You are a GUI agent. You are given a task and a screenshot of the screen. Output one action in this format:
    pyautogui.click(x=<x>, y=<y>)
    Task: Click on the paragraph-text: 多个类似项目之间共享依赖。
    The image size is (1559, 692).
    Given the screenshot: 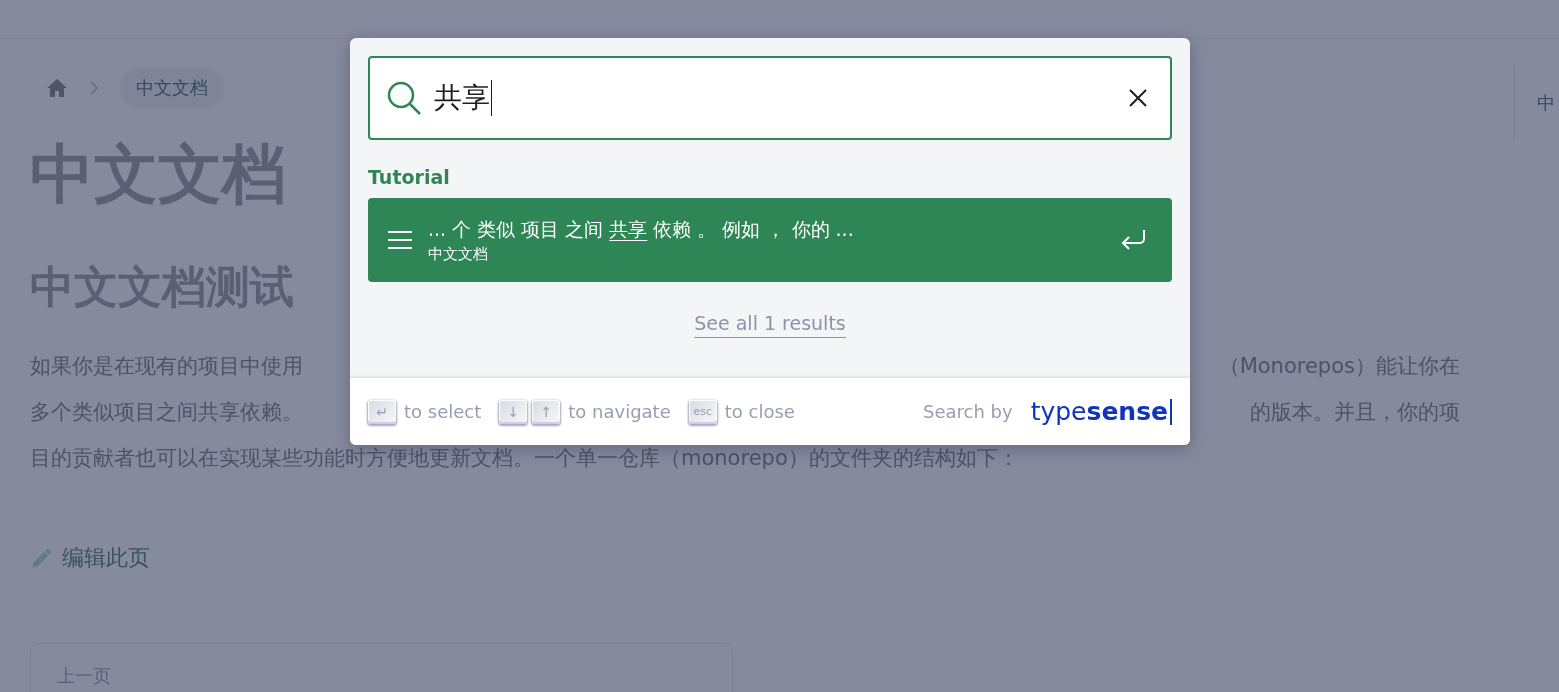 What is the action you would take?
    pyautogui.click(x=166, y=412)
    